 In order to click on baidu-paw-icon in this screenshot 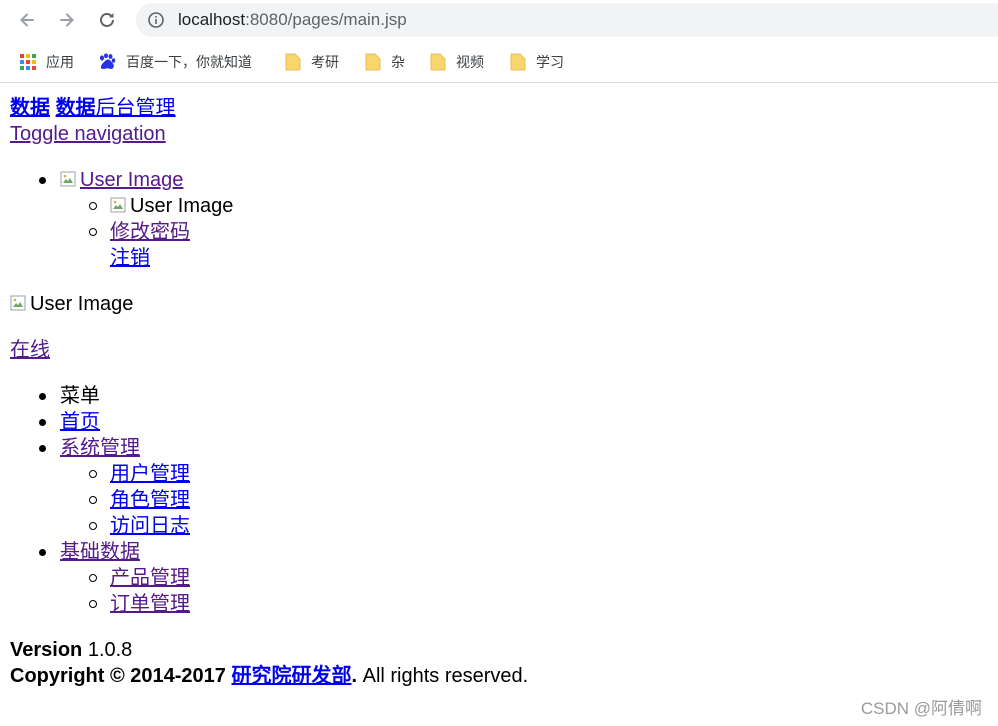, I will do `click(108, 61)`.